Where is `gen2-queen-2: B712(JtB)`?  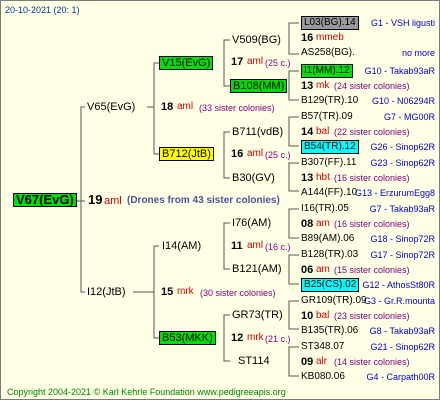 gen2-queen-2: B712(JtB) is located at coordinates (186, 154).